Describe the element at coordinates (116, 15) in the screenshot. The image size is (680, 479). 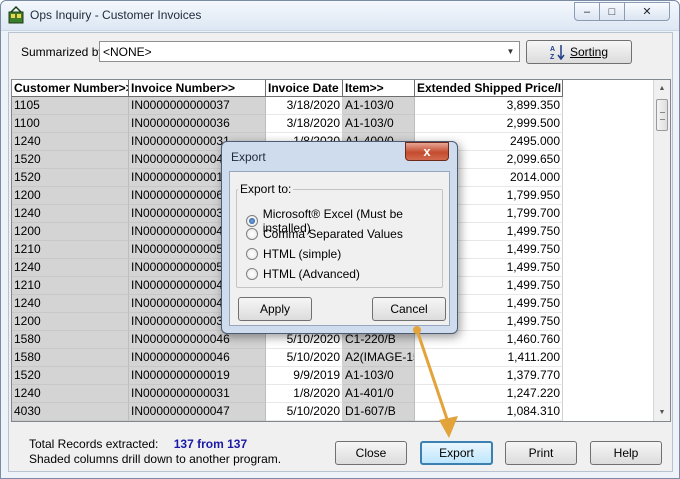
I see `window-title: Ops Inquiry - Customer Invoices` at that location.